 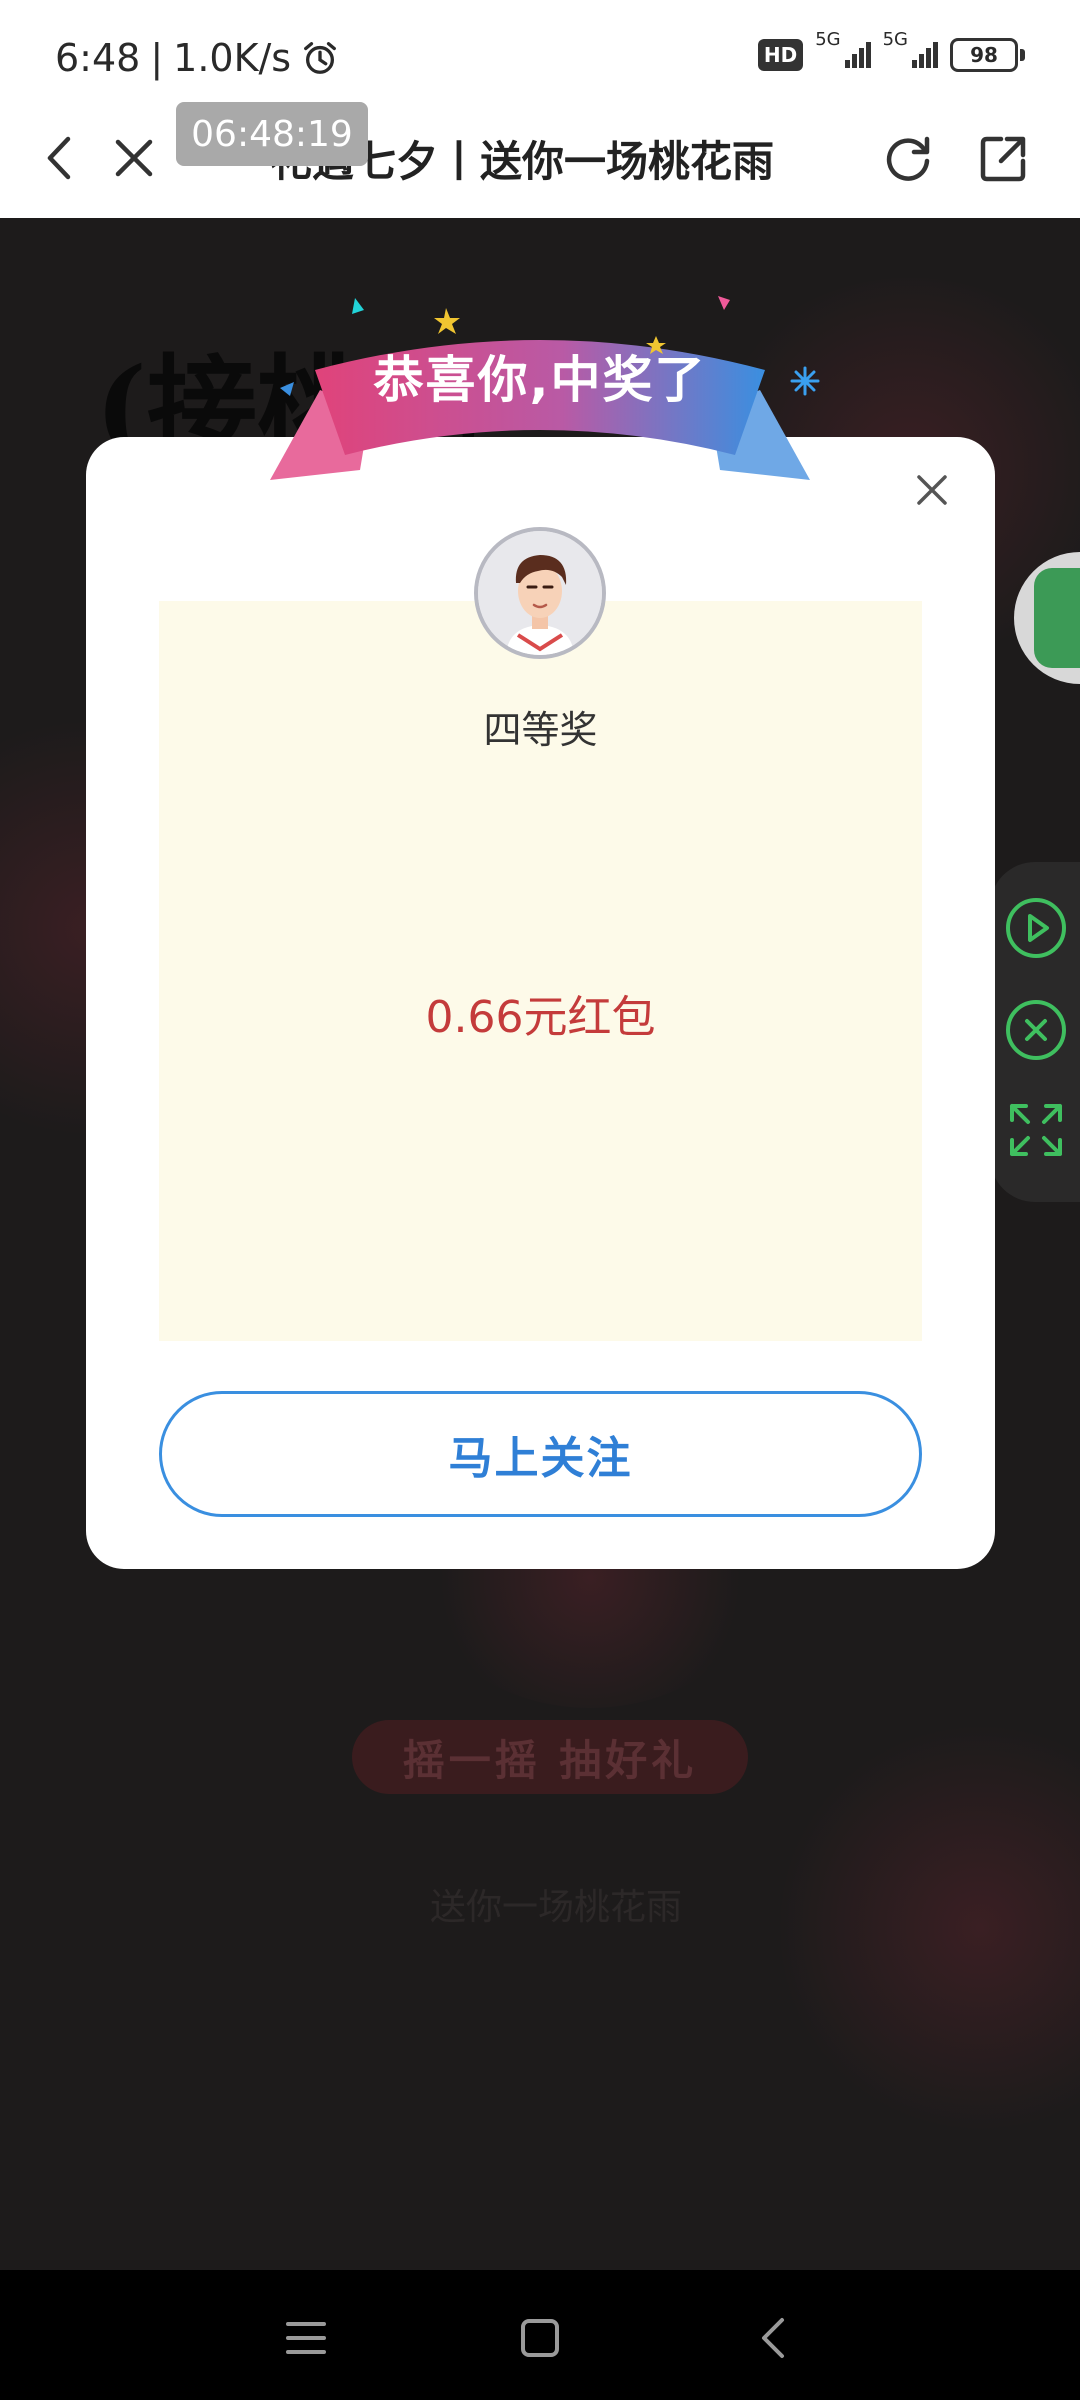 What do you see at coordinates (540, 730) in the screenshot?
I see `prize-level: 四等奖` at bounding box center [540, 730].